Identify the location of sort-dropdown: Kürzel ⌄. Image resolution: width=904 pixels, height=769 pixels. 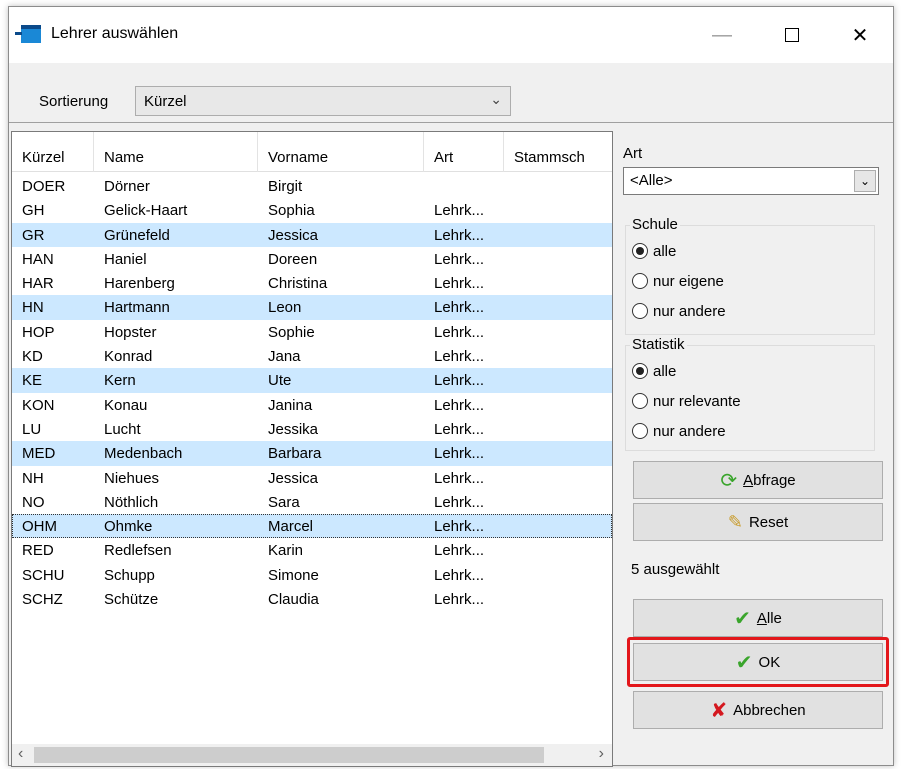
(323, 101).